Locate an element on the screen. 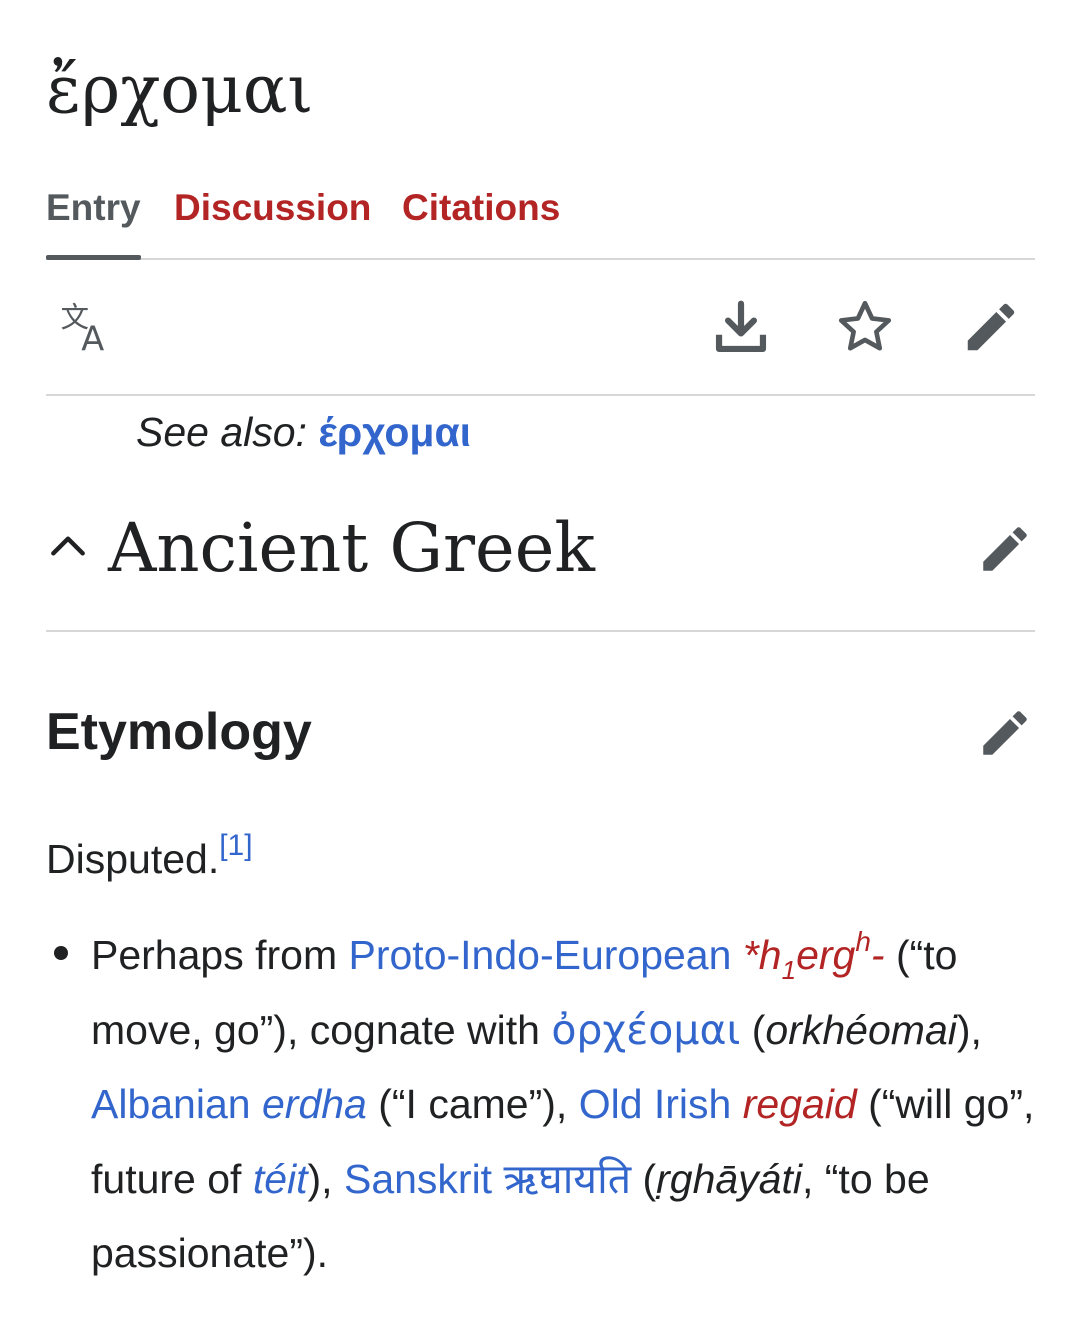 The width and height of the screenshot is (1080, 1325). old-irish-word2-link: téit is located at coordinates (280, 1179).